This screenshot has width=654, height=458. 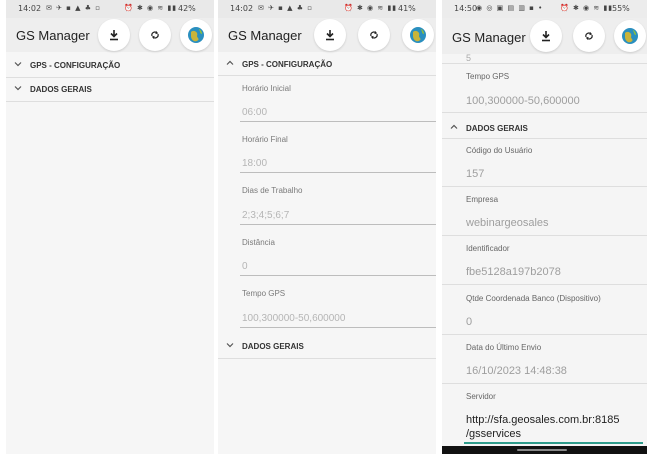 I want to click on field-value: 2;3;4;5;6;7, so click(x=266, y=215).